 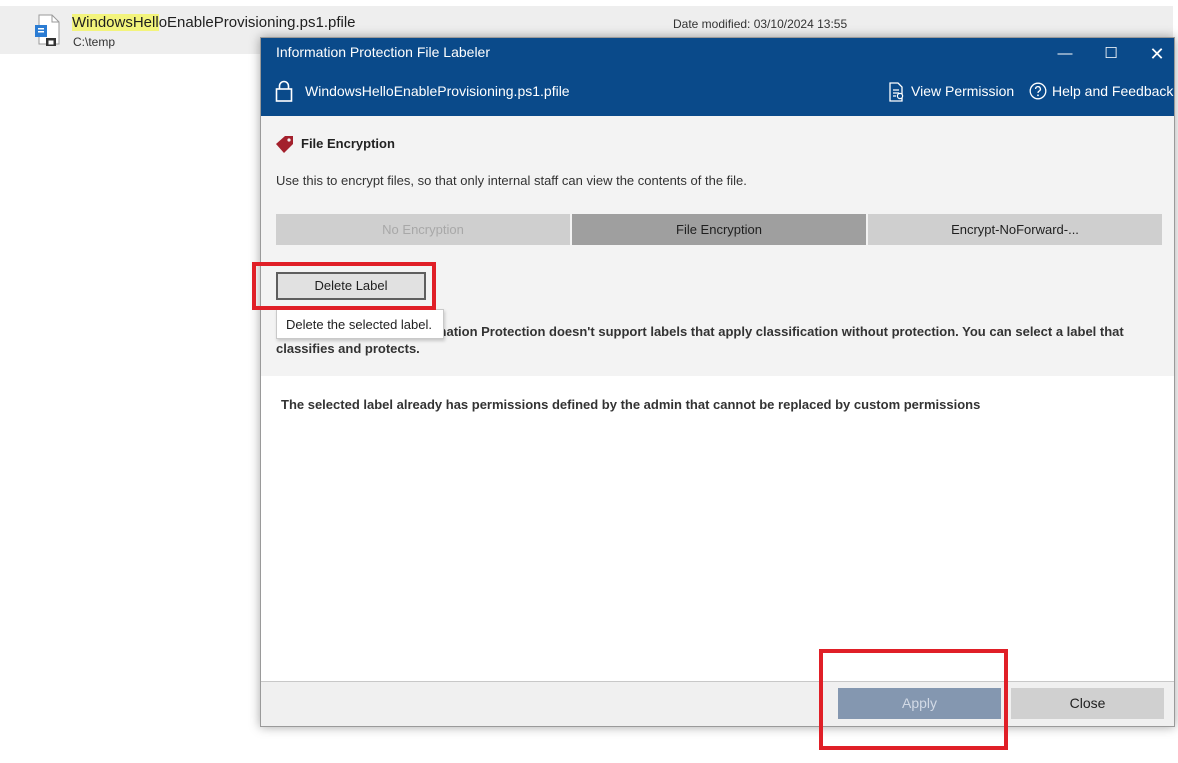 What do you see at coordinates (348, 143) in the screenshot?
I see `label-heading: File Encryption` at bounding box center [348, 143].